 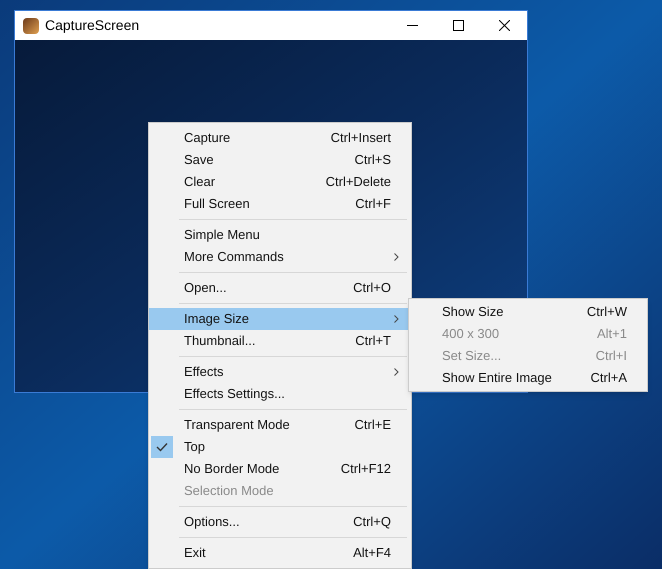 What do you see at coordinates (280, 288) in the screenshot?
I see `menu-item: Open... Ctrl+O` at bounding box center [280, 288].